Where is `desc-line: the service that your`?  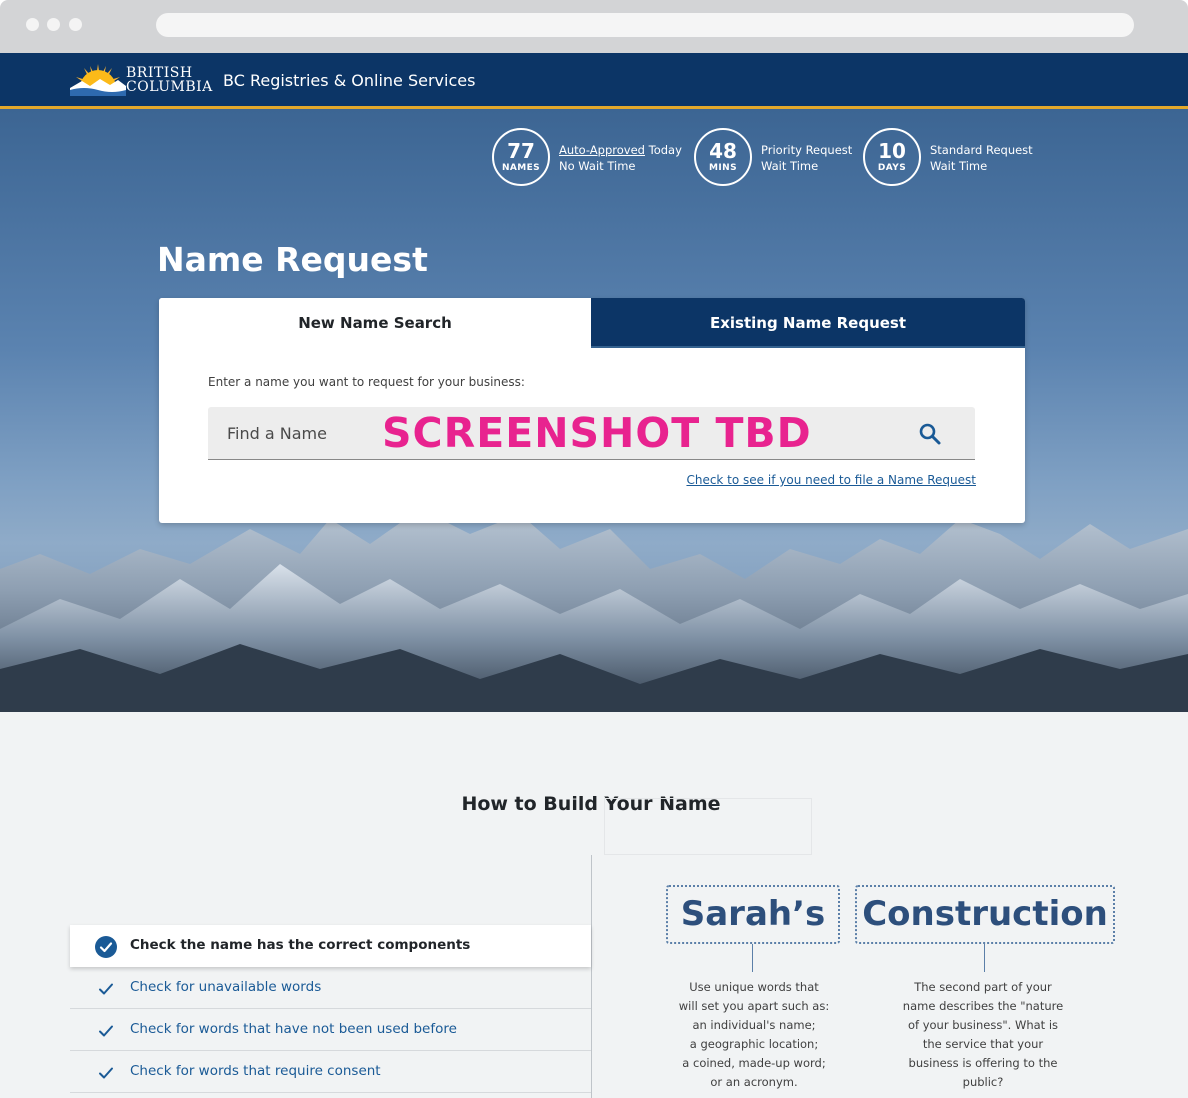
desc-line: the service that your is located at coordinates (983, 1044).